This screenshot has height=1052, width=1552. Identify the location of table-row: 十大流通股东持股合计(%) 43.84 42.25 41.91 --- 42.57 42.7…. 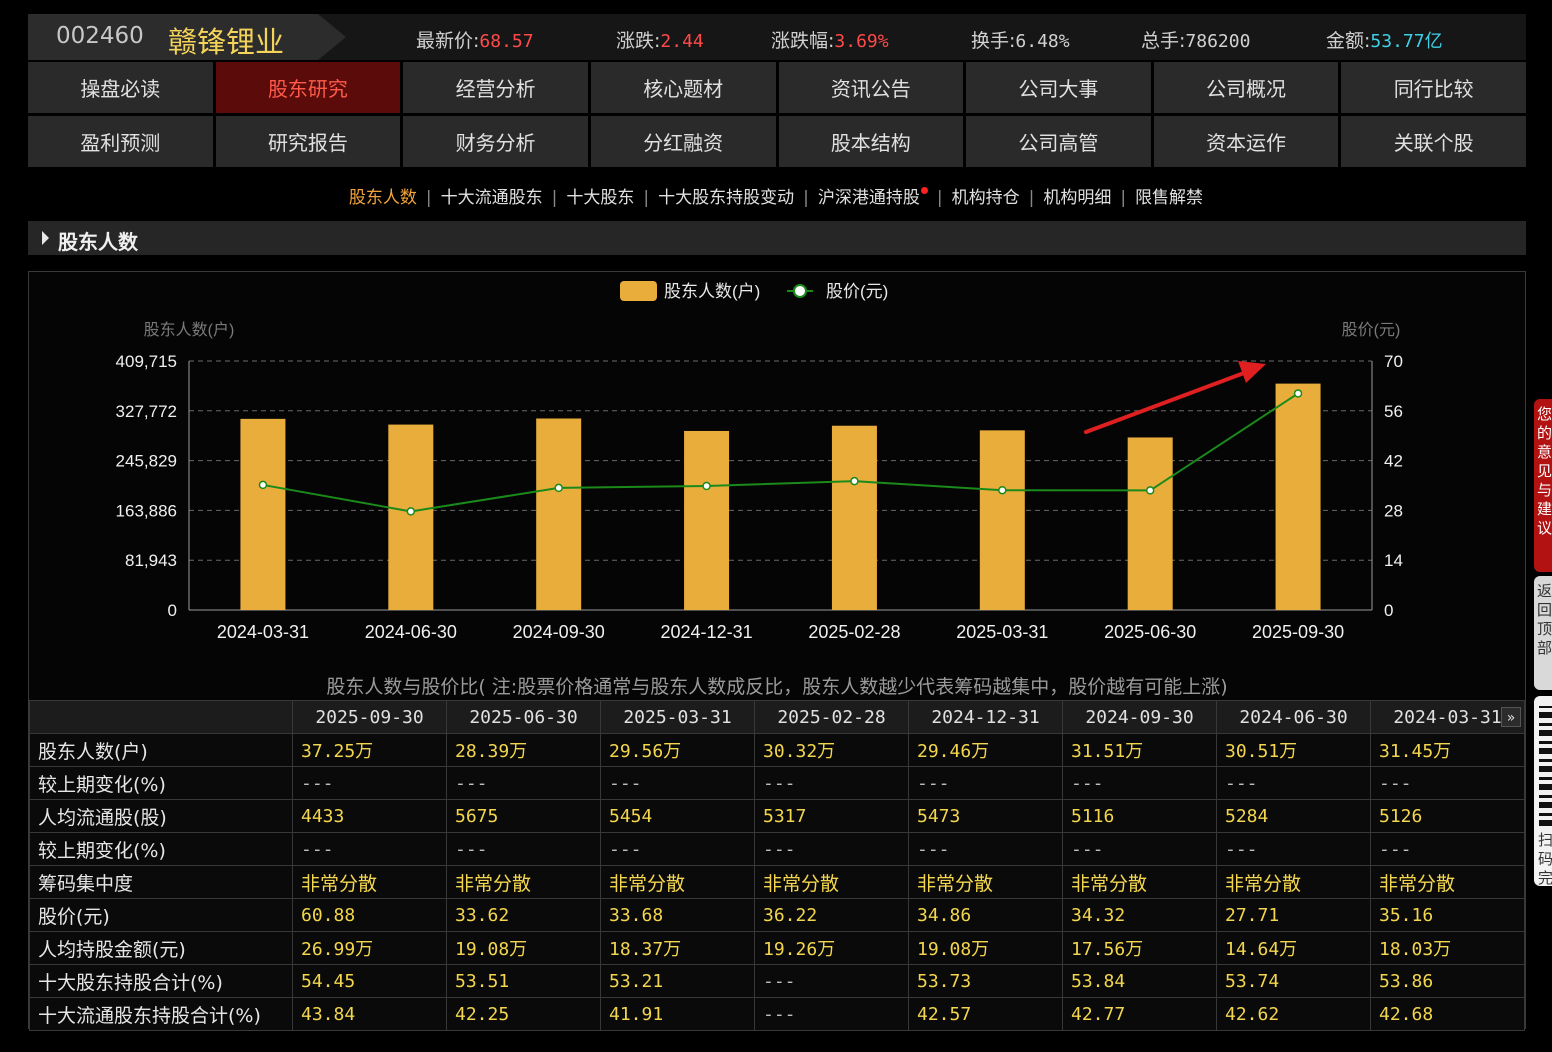
(777, 1014).